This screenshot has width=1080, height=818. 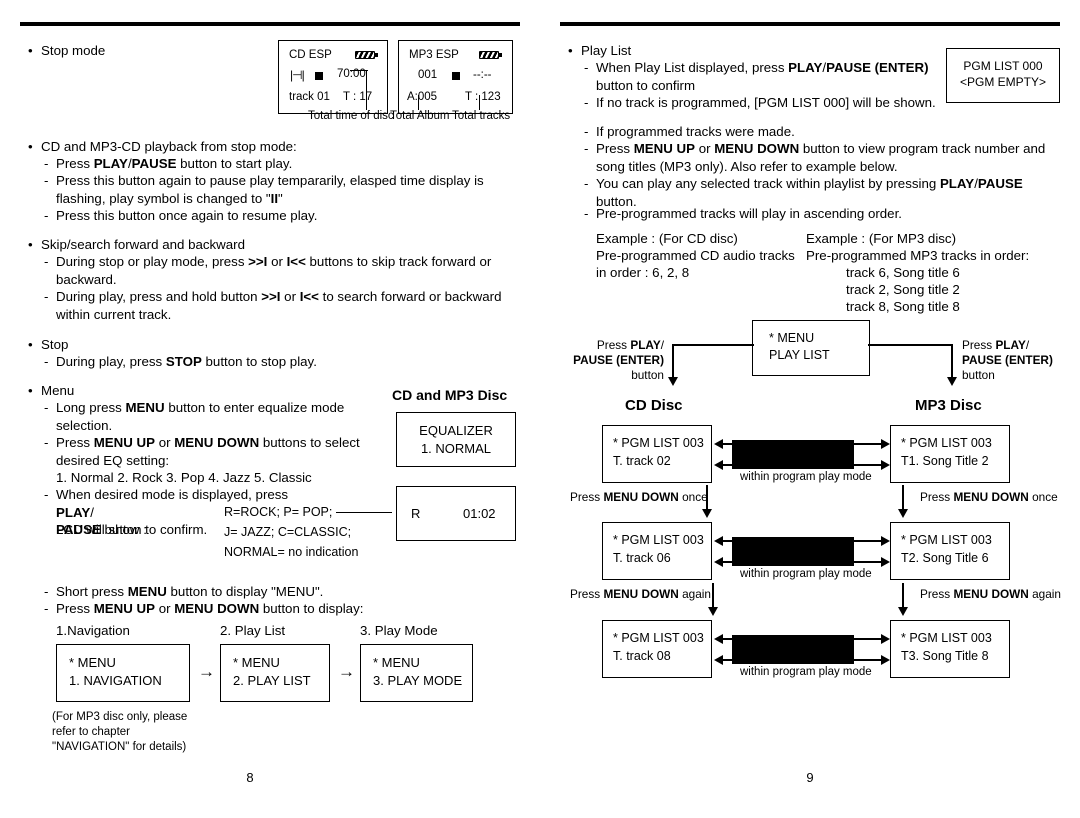 What do you see at coordinates (945, 461) in the screenshot?
I see `mp3-row-0-line2: T1. Song Title 2` at bounding box center [945, 461].